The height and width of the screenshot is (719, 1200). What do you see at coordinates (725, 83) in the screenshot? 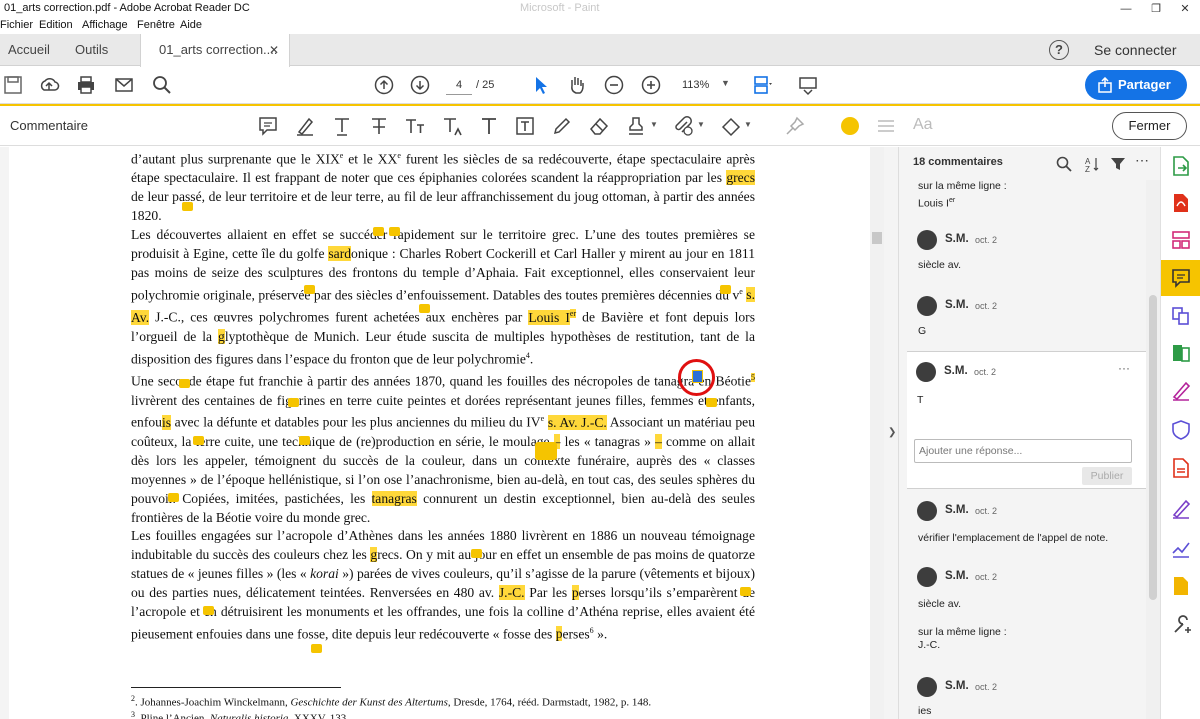
I see `zoom-dropdown-icon: ▼` at bounding box center [725, 83].